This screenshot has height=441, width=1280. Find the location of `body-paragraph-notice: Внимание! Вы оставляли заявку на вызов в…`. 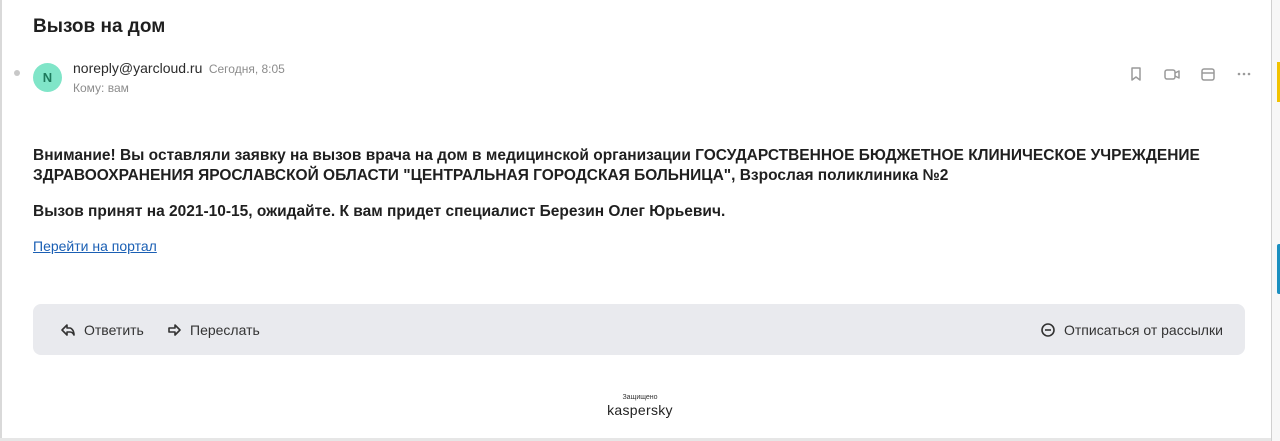

body-paragraph-notice: Внимание! Вы оставляли заявку на вызов в… is located at coordinates (616, 165).